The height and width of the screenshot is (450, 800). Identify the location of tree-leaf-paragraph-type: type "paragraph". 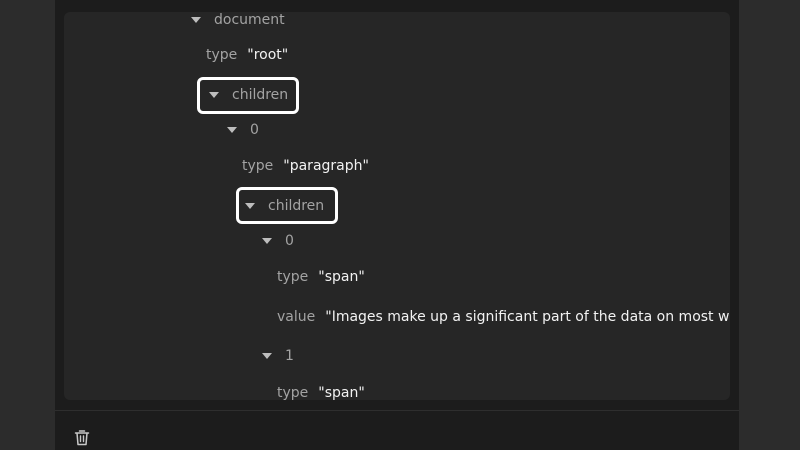
(305, 166).